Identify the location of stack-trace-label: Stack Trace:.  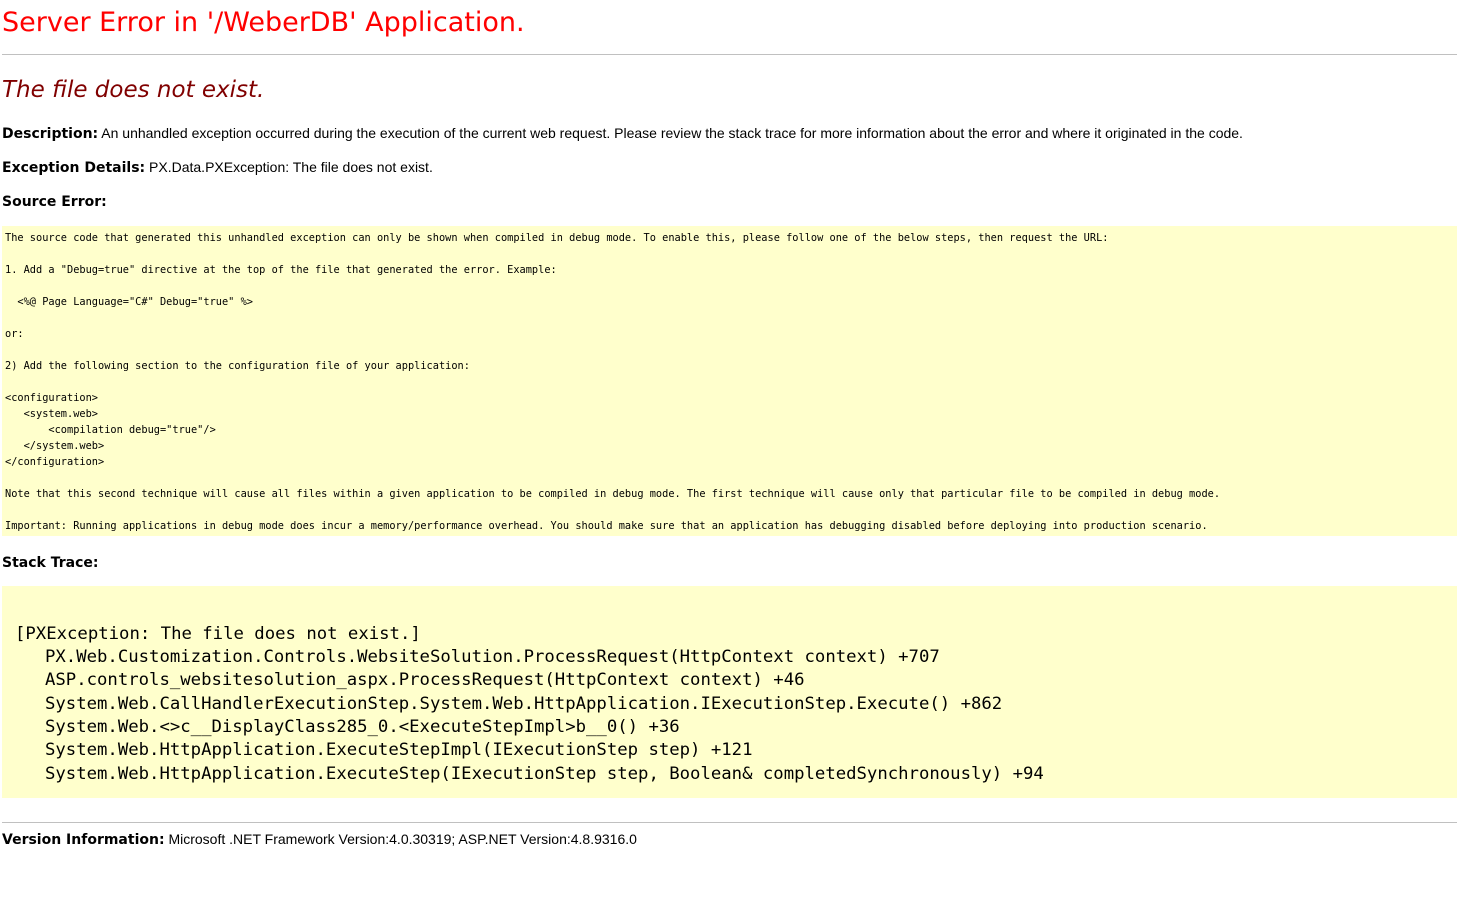
(50, 563).